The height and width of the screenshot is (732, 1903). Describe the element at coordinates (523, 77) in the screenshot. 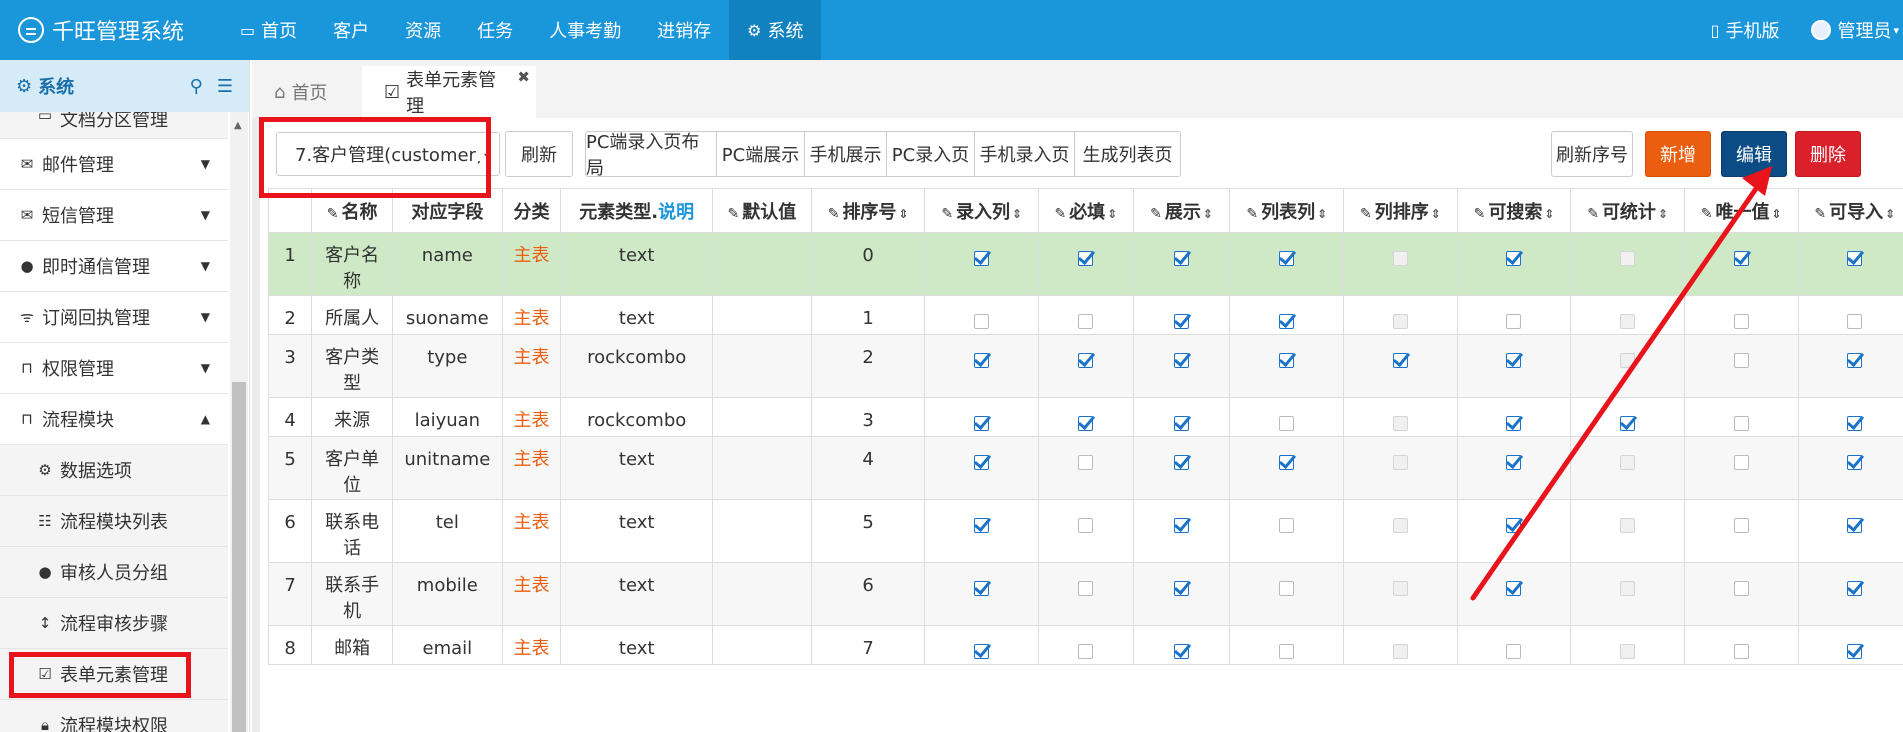

I see `close-icon: ✖` at that location.